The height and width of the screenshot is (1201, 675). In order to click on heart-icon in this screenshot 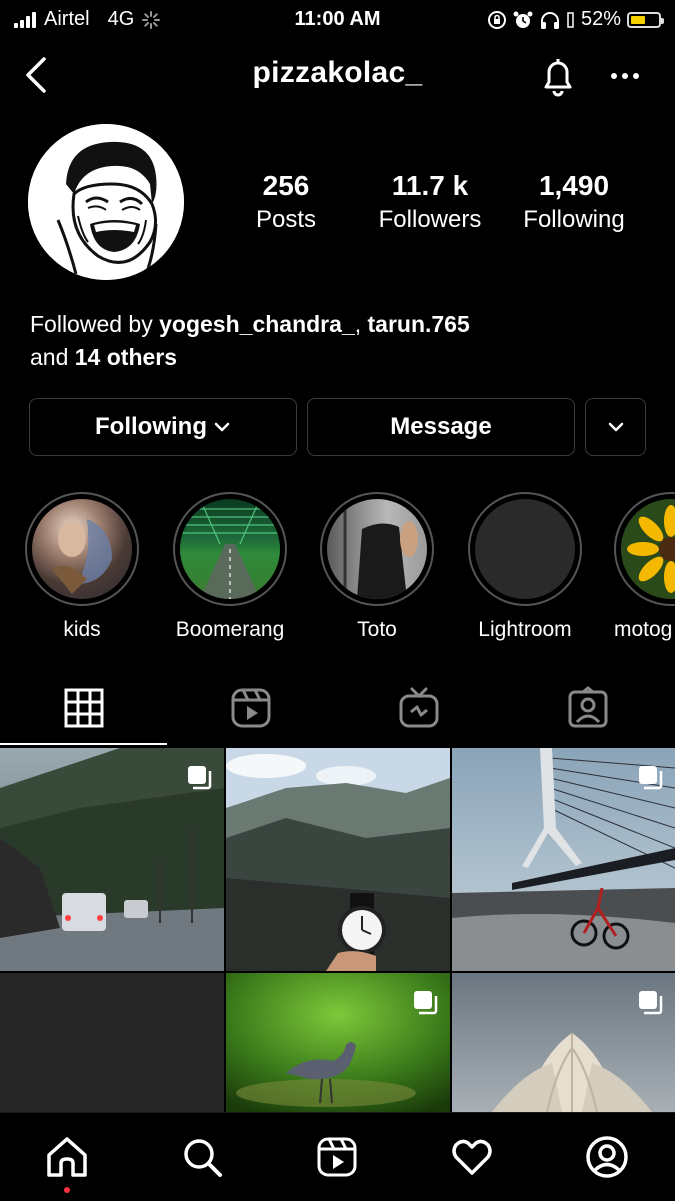, I will do `click(472, 1157)`.